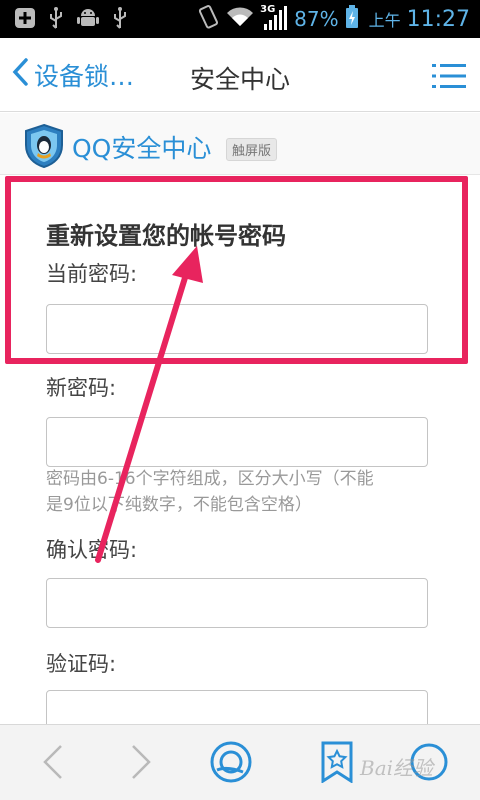 The image size is (480, 800). I want to click on chevron-right-icon, so click(141, 764).